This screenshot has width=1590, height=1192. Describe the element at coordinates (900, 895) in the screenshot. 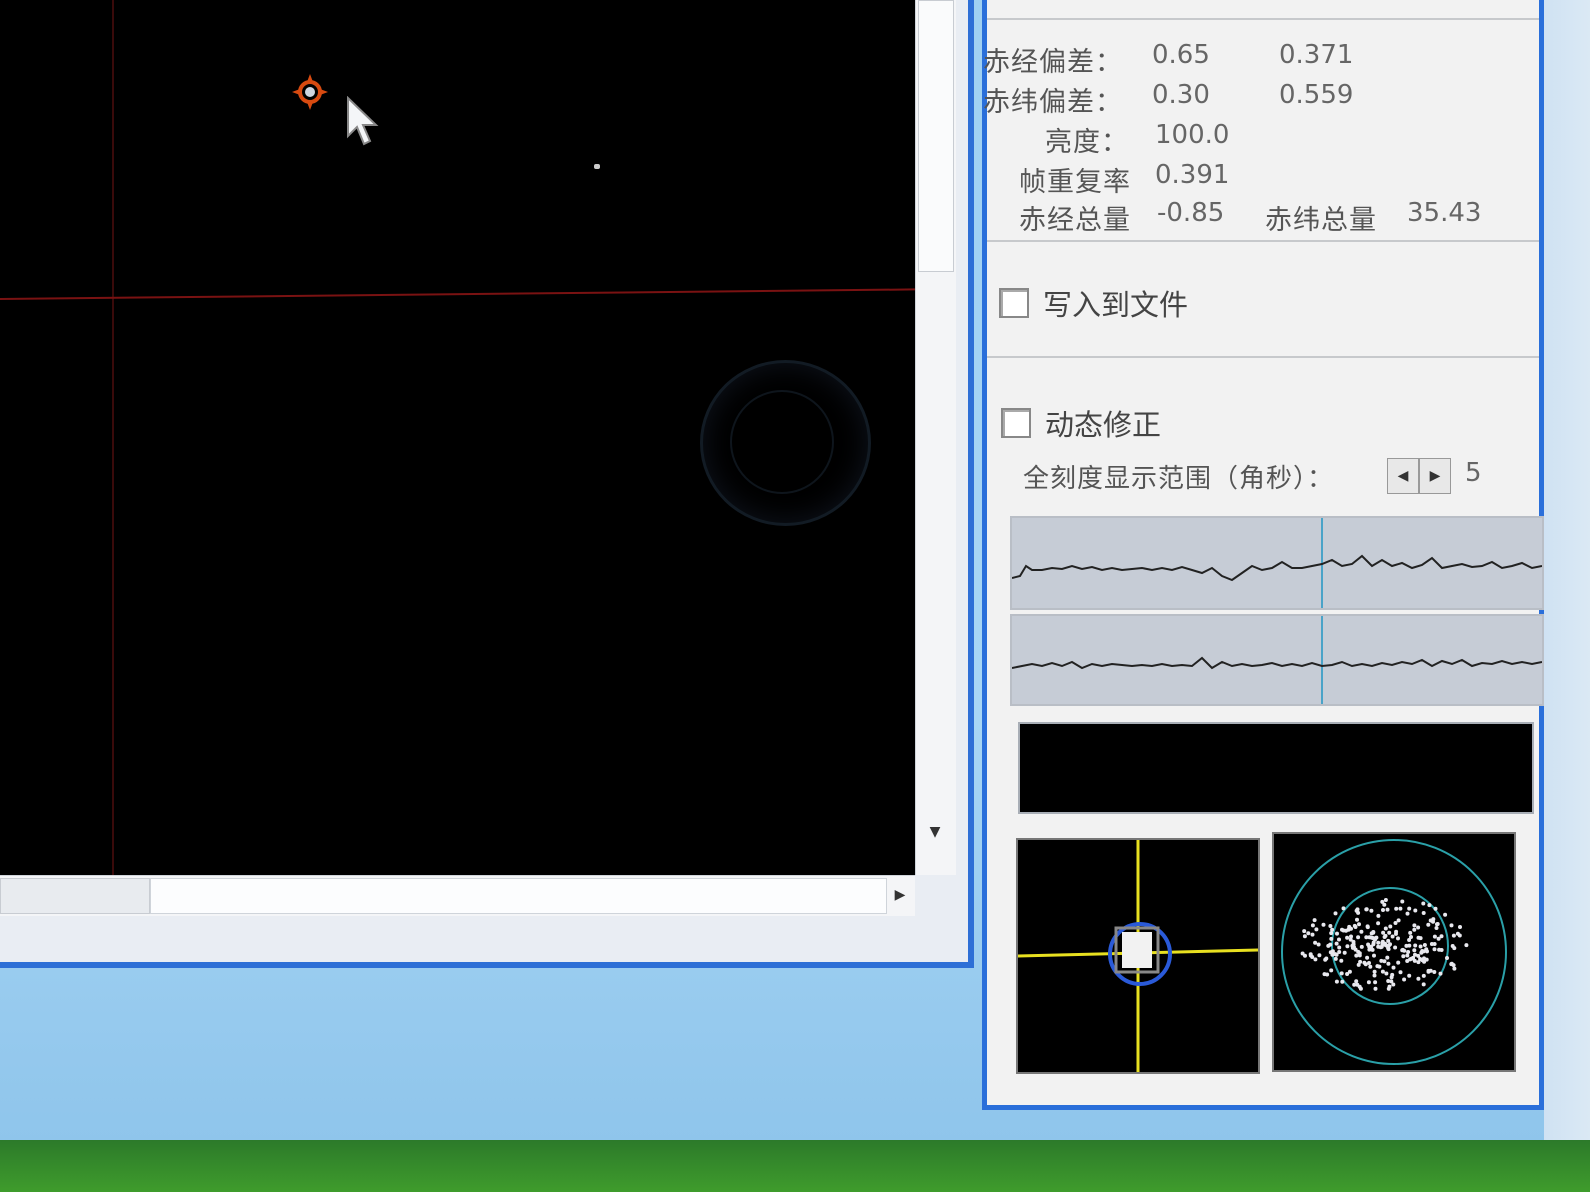

I see `scroll-right-arrow-icon: ▶` at that location.